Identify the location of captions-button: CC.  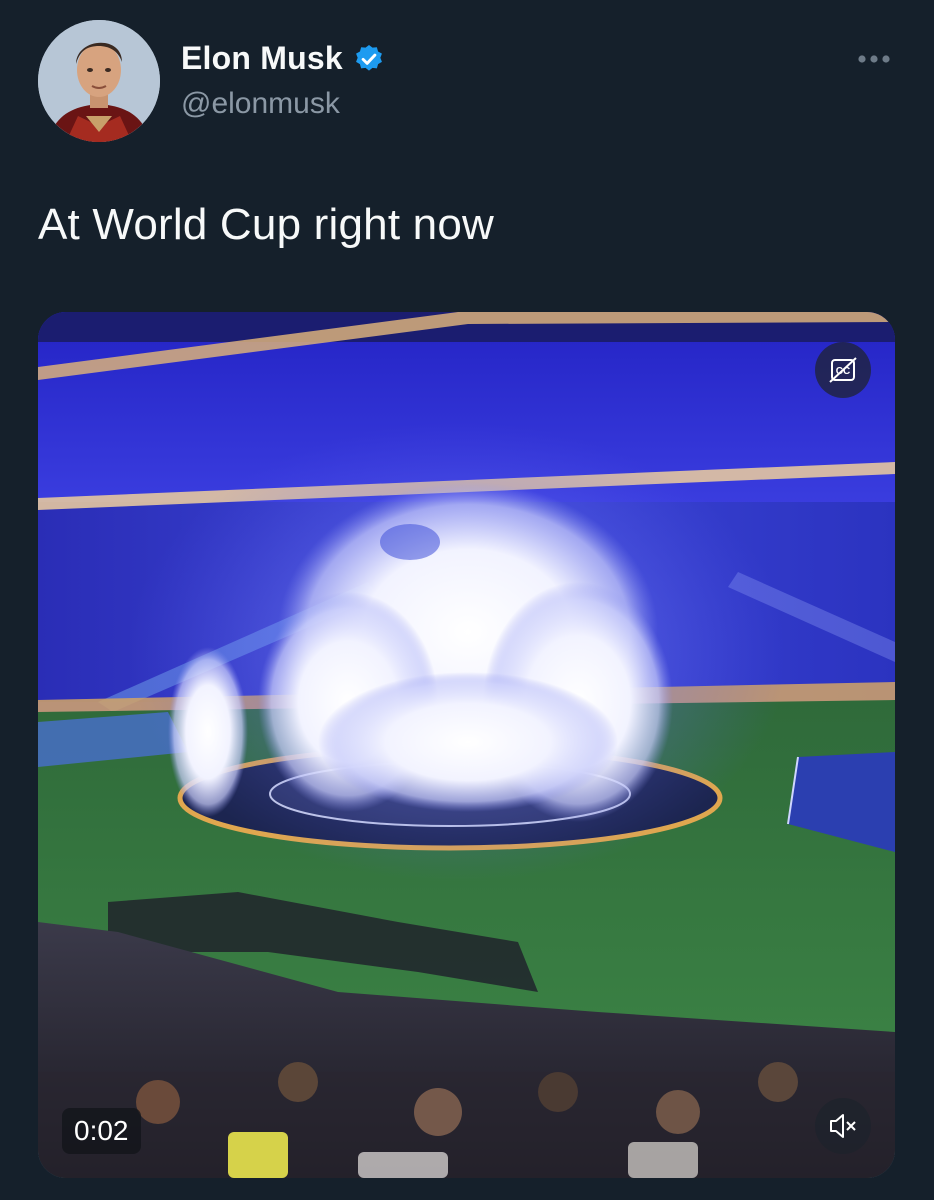
(843, 370).